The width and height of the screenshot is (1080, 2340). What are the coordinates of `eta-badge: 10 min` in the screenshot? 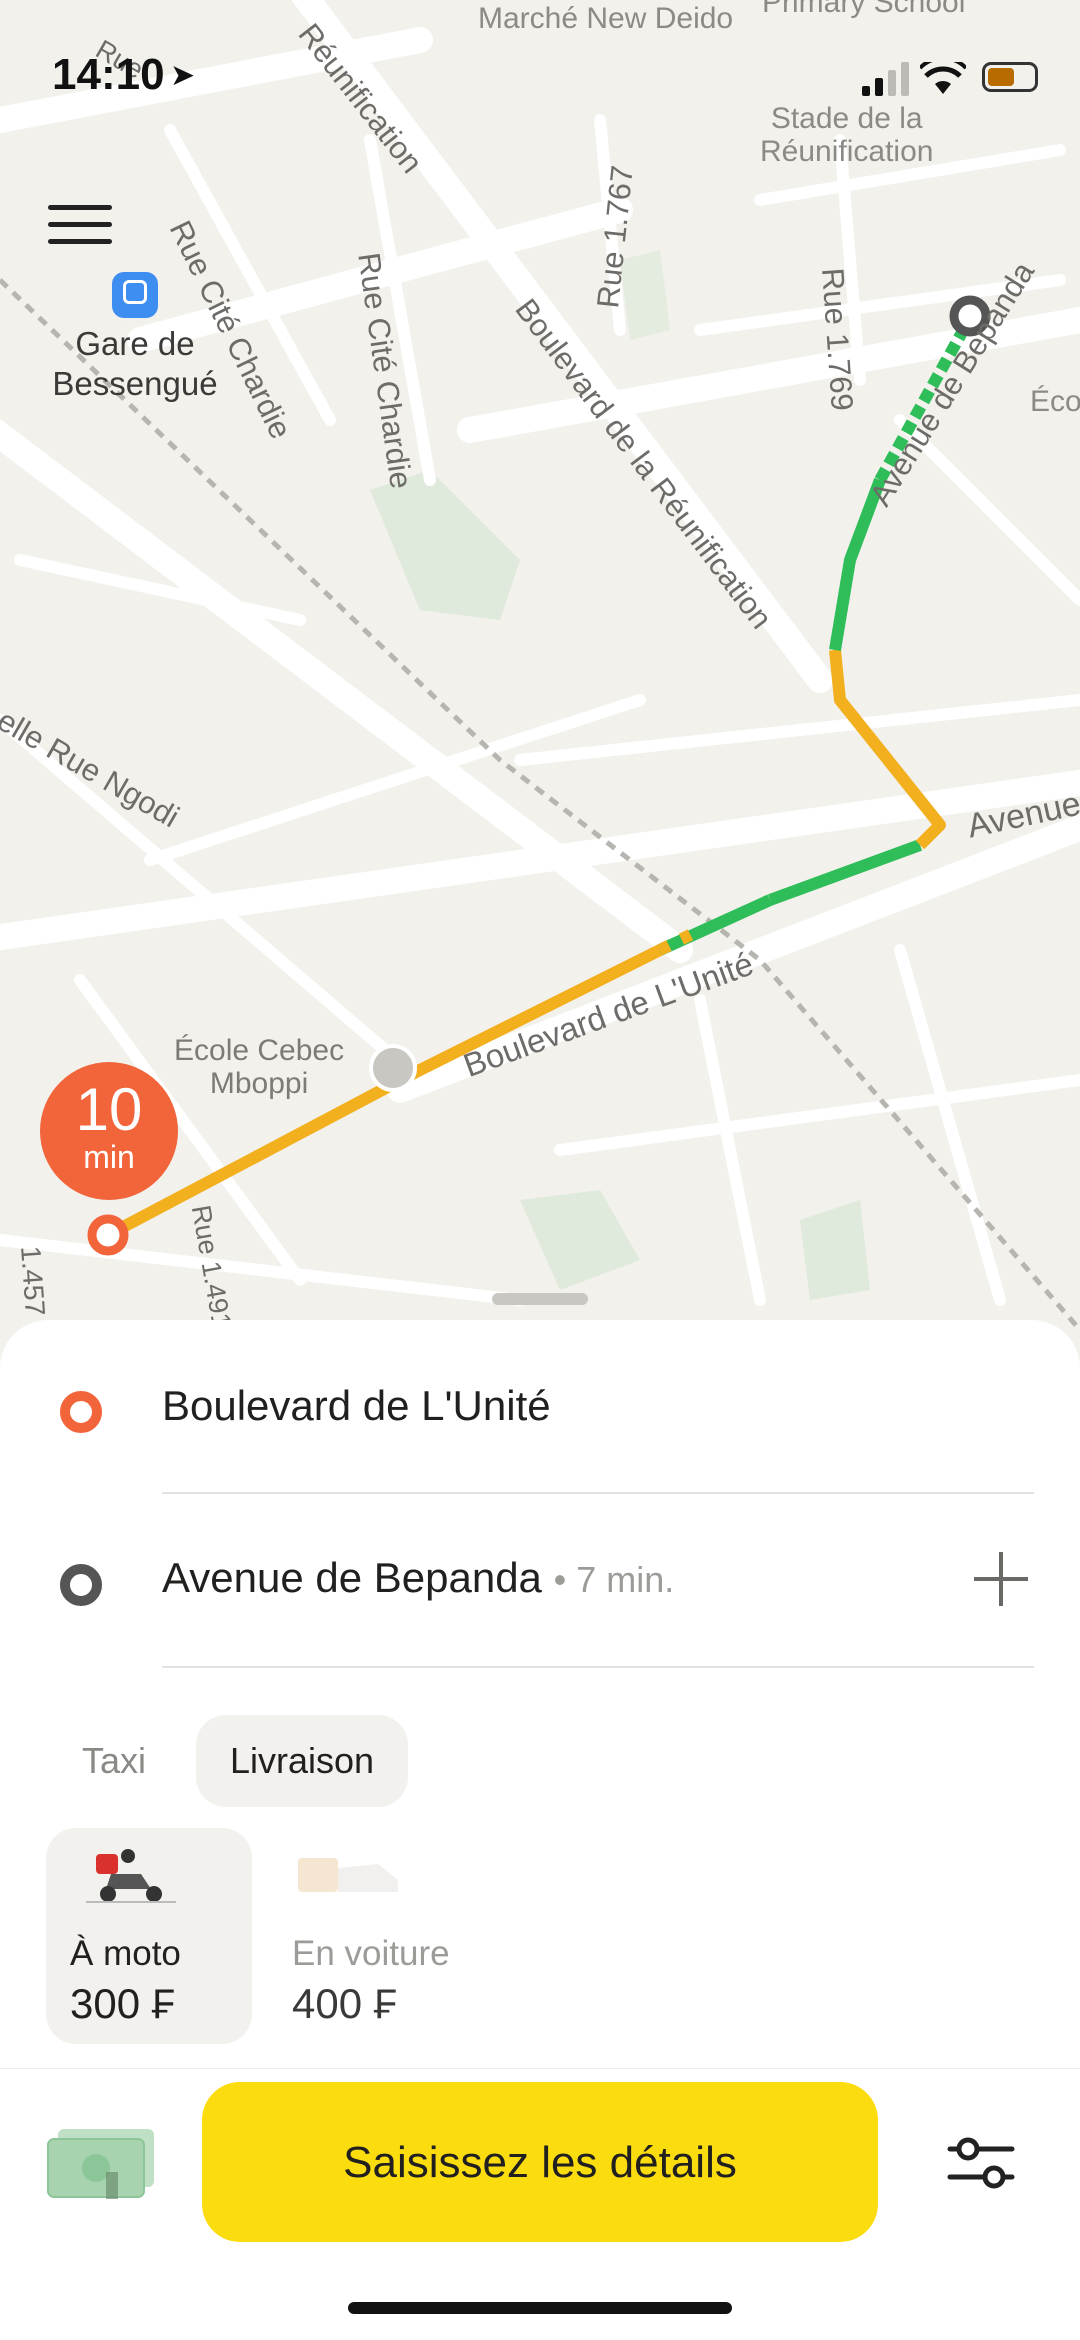 It's located at (109, 1131).